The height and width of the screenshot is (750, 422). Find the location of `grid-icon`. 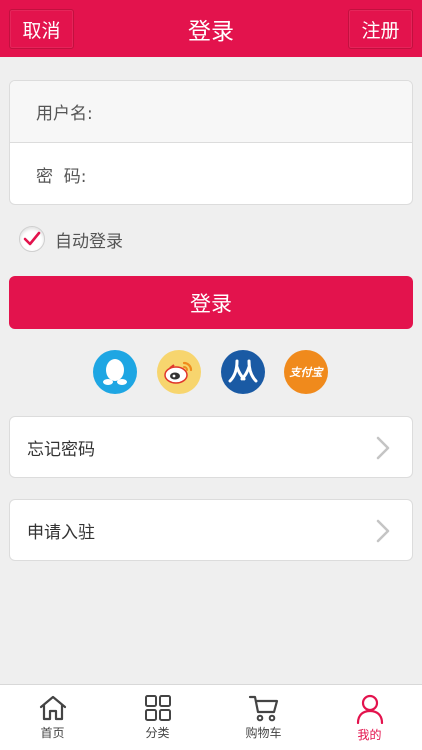

grid-icon is located at coordinates (157, 708).